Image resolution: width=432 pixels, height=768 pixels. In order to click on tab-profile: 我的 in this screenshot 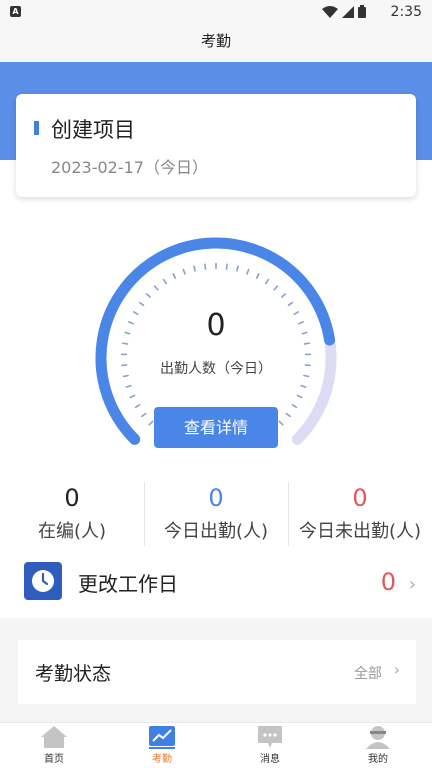, I will do `click(378, 745)`.